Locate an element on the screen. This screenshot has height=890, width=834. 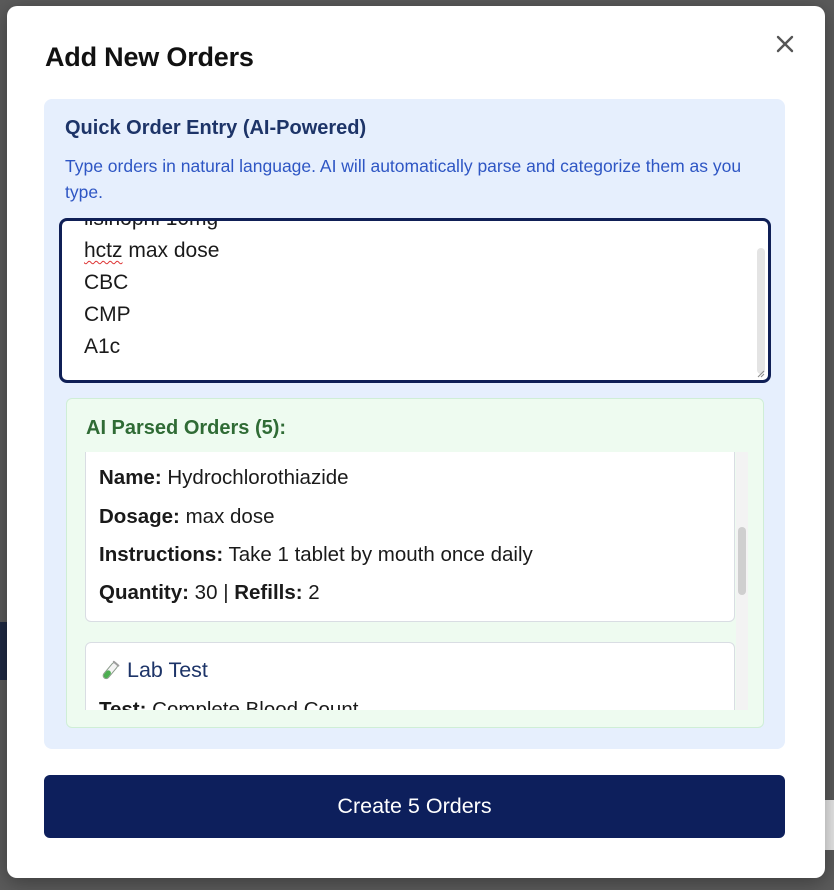
backdrop-element-right is located at coordinates (829, 825).